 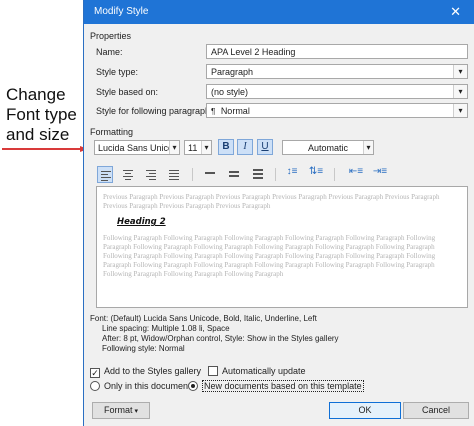 What do you see at coordinates (210, 174) in the screenshot?
I see `single-spacing-button` at bounding box center [210, 174].